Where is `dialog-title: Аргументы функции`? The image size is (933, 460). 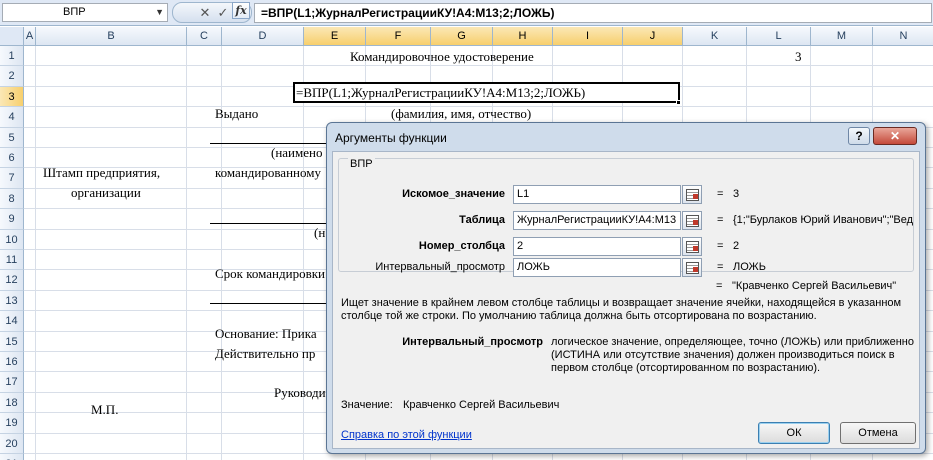
dialog-title: Аргументы функции is located at coordinates (391, 138).